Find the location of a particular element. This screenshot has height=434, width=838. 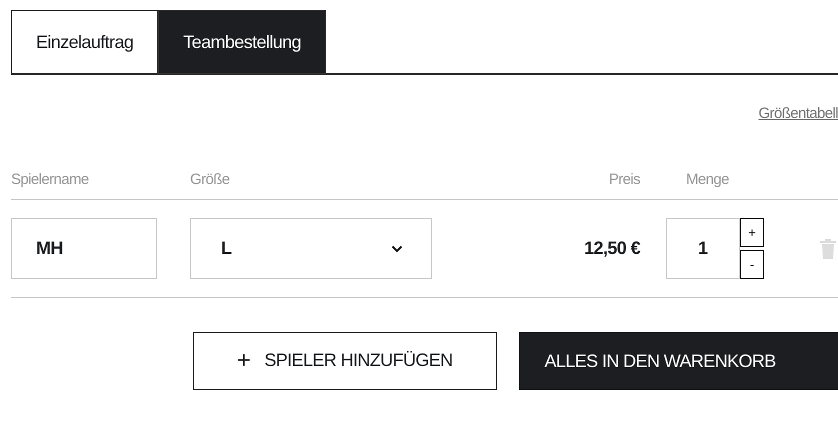

quantity-field: 1 is located at coordinates (703, 248).